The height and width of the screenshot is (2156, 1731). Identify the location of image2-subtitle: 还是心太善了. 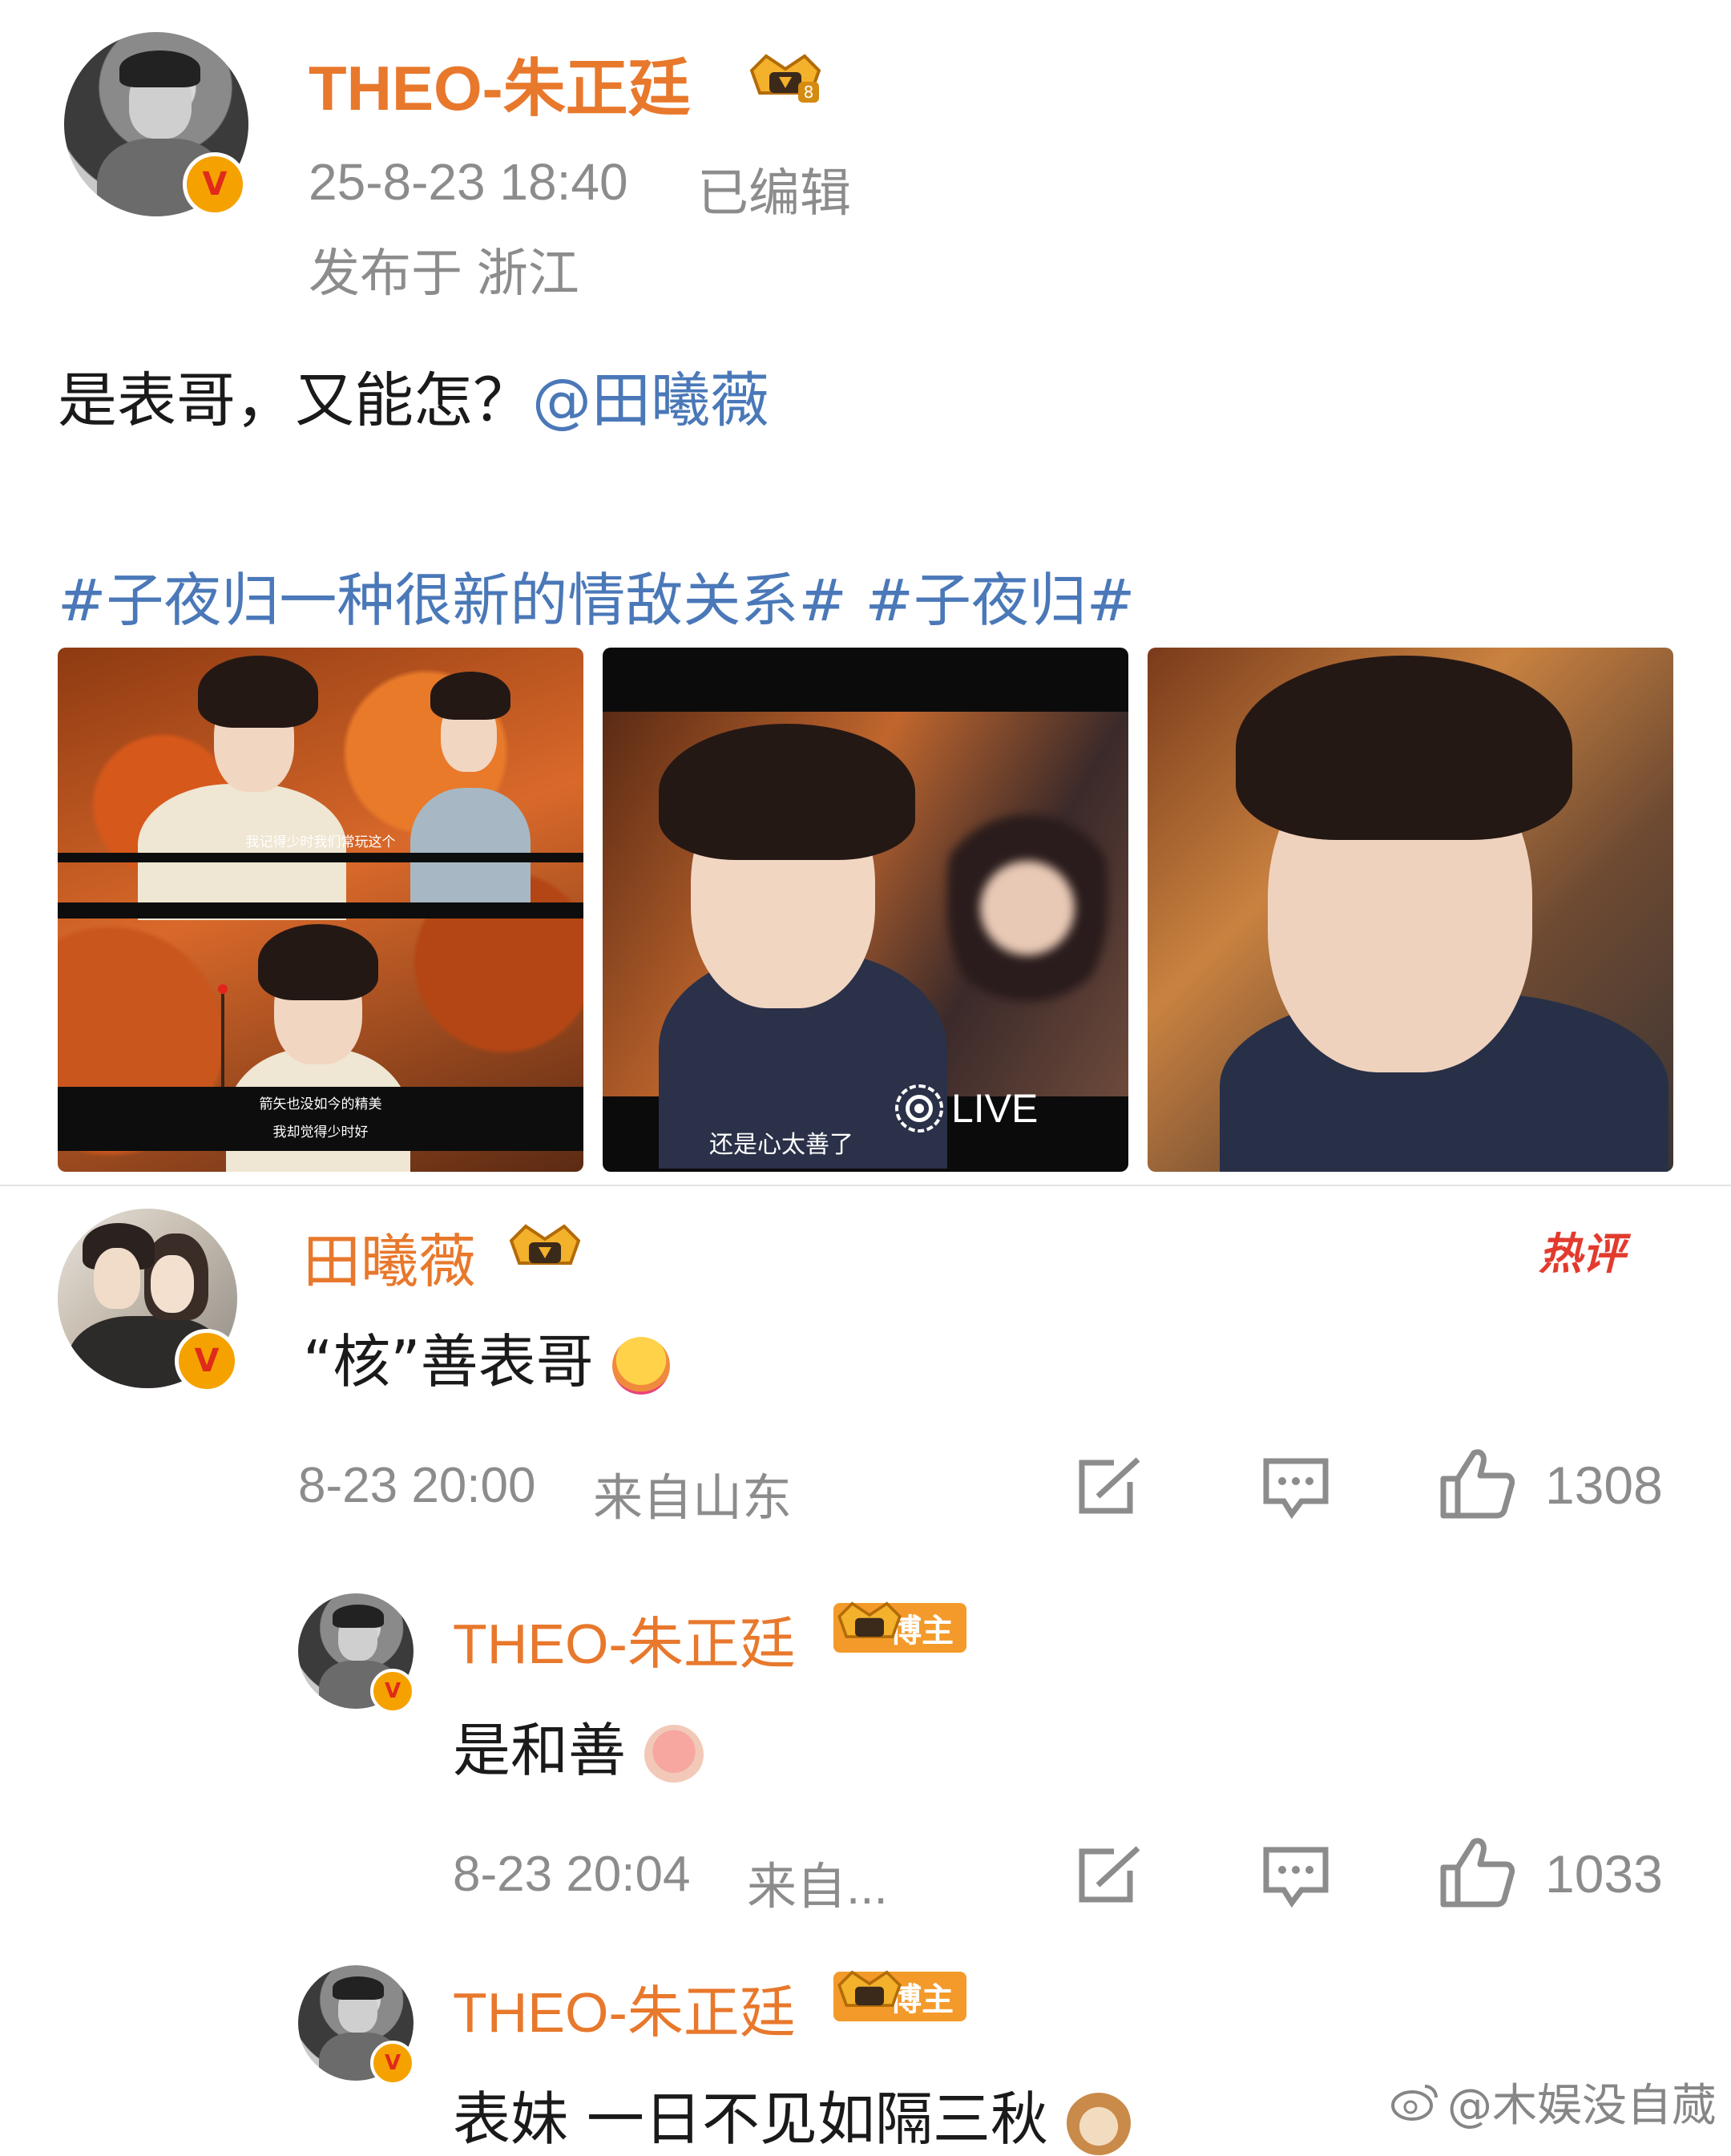
(781, 1145).